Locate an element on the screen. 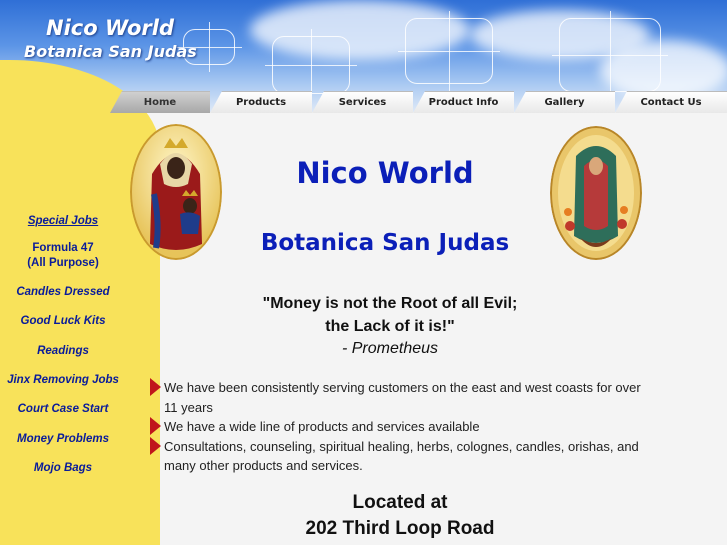 Image resolution: width=727 pixels, height=545 pixels. sidebar-item-readings: Readings is located at coordinates (63, 351).